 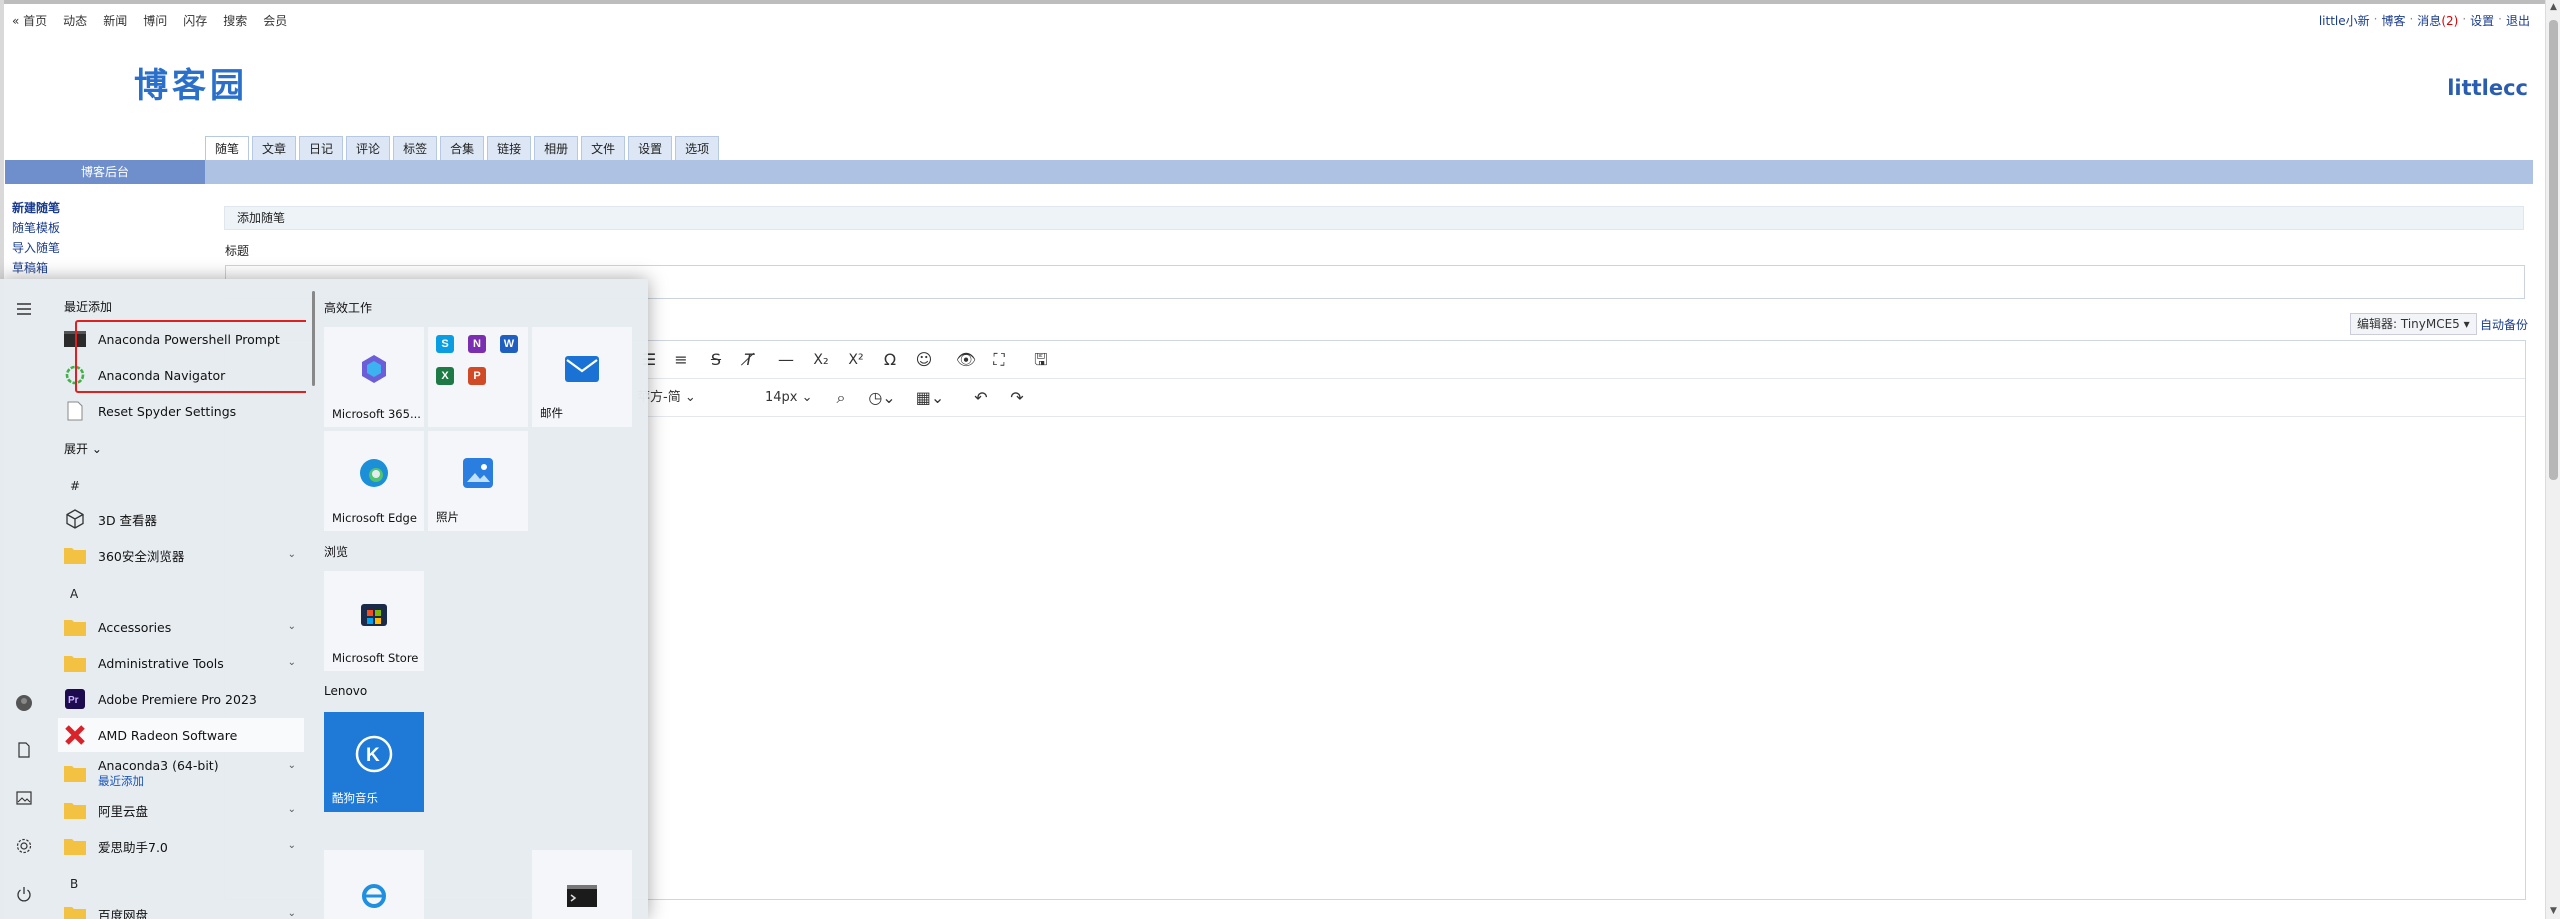 I want to click on special-char-icon: Ω, so click(x=890, y=360).